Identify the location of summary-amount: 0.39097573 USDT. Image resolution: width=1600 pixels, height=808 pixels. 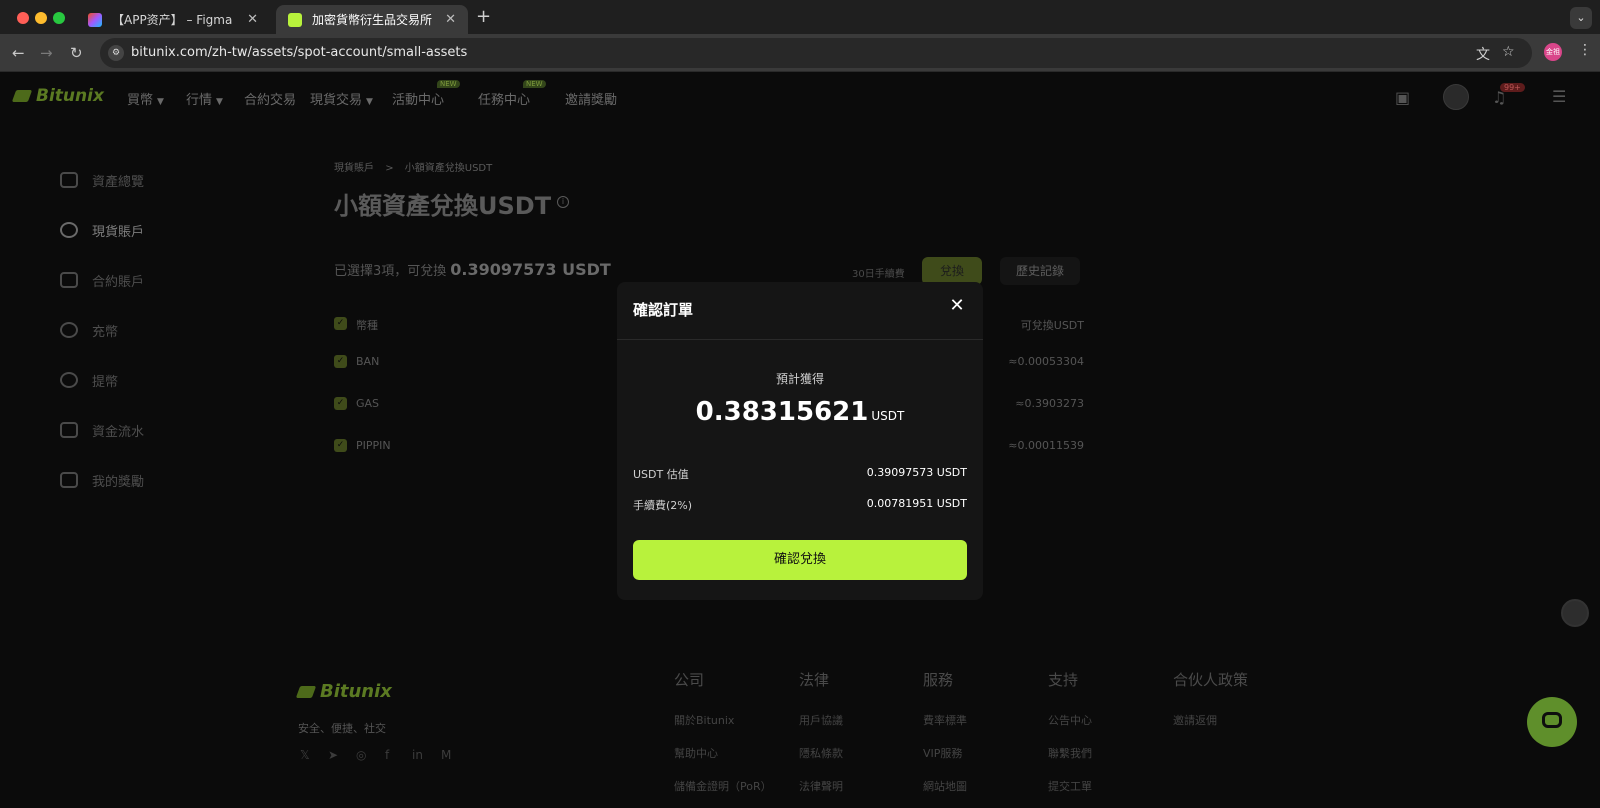
(530, 269).